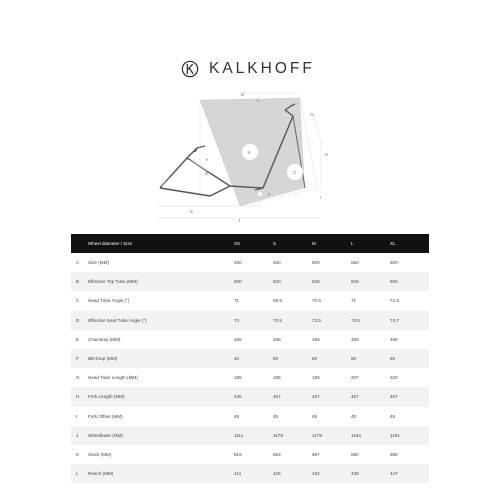 The height and width of the screenshot is (500, 500). What do you see at coordinates (355, 339) in the screenshot?
I see `value-l: 488` at bounding box center [355, 339].